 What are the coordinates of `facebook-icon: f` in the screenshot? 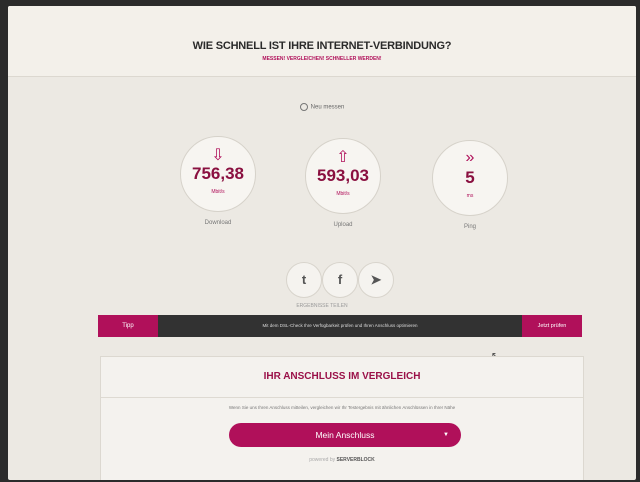 It's located at (340, 279).